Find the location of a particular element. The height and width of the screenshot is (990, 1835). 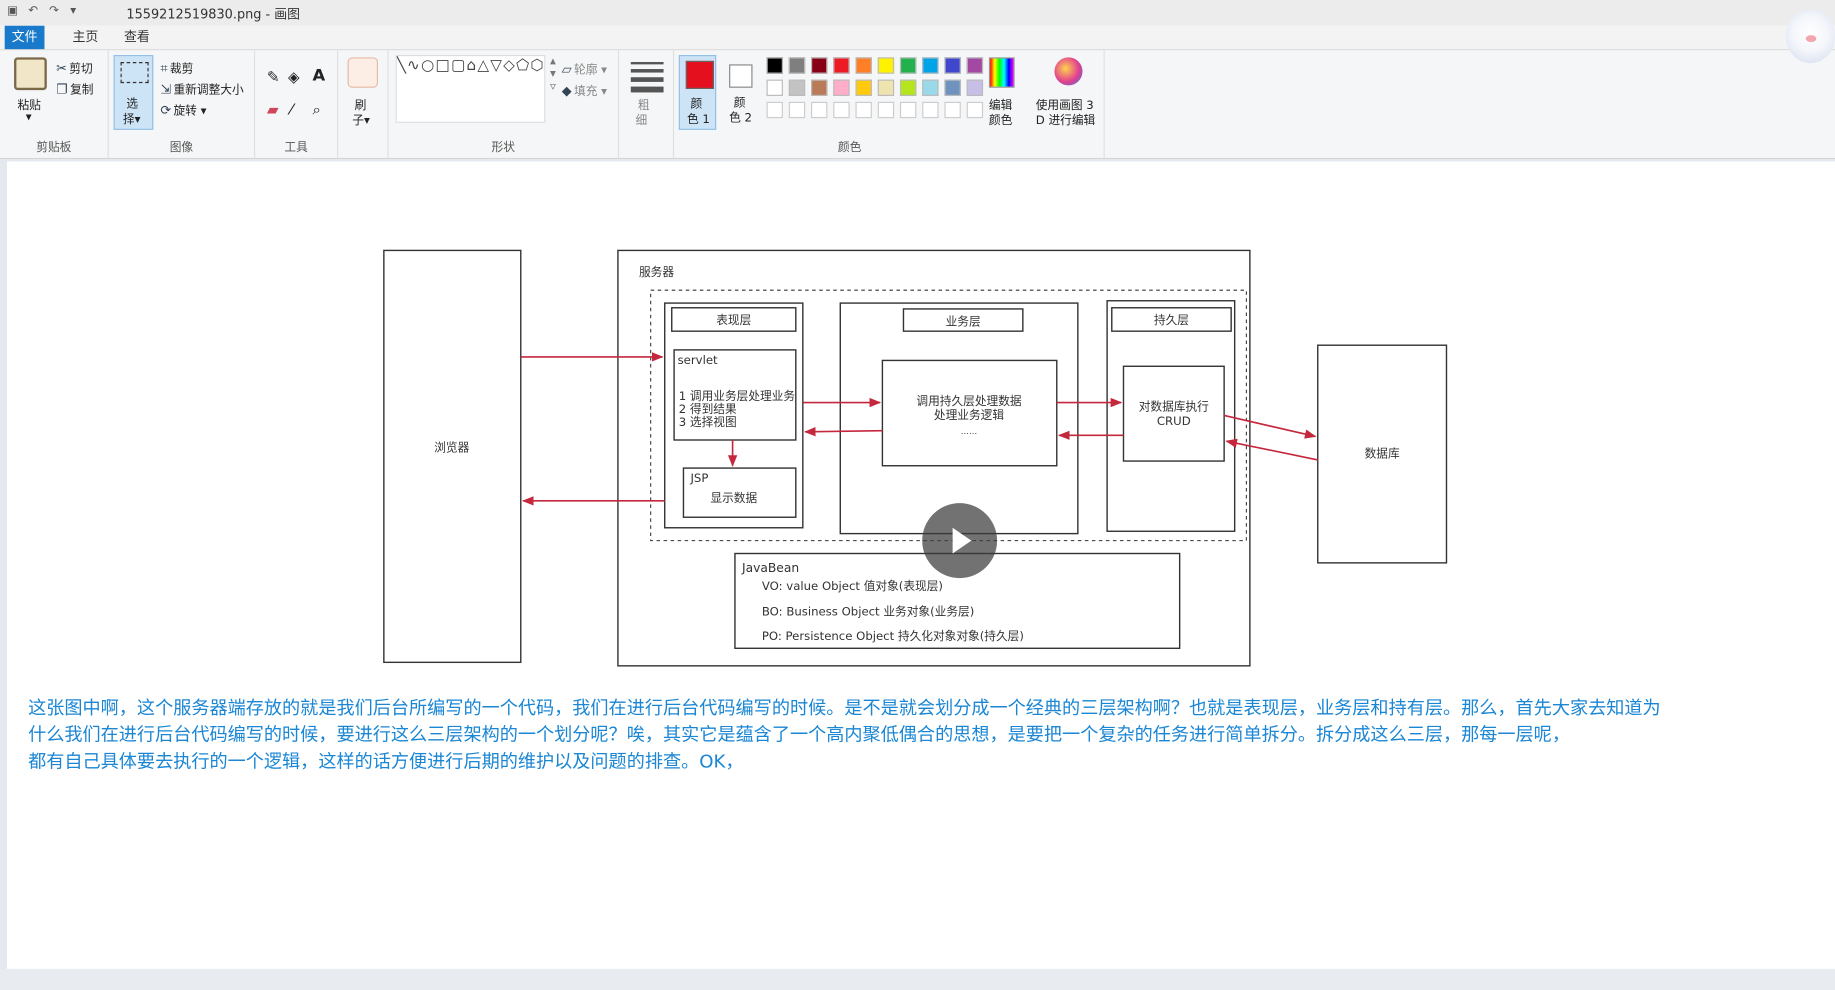

arrow-database-to-persistence is located at coordinates (1271, 449).